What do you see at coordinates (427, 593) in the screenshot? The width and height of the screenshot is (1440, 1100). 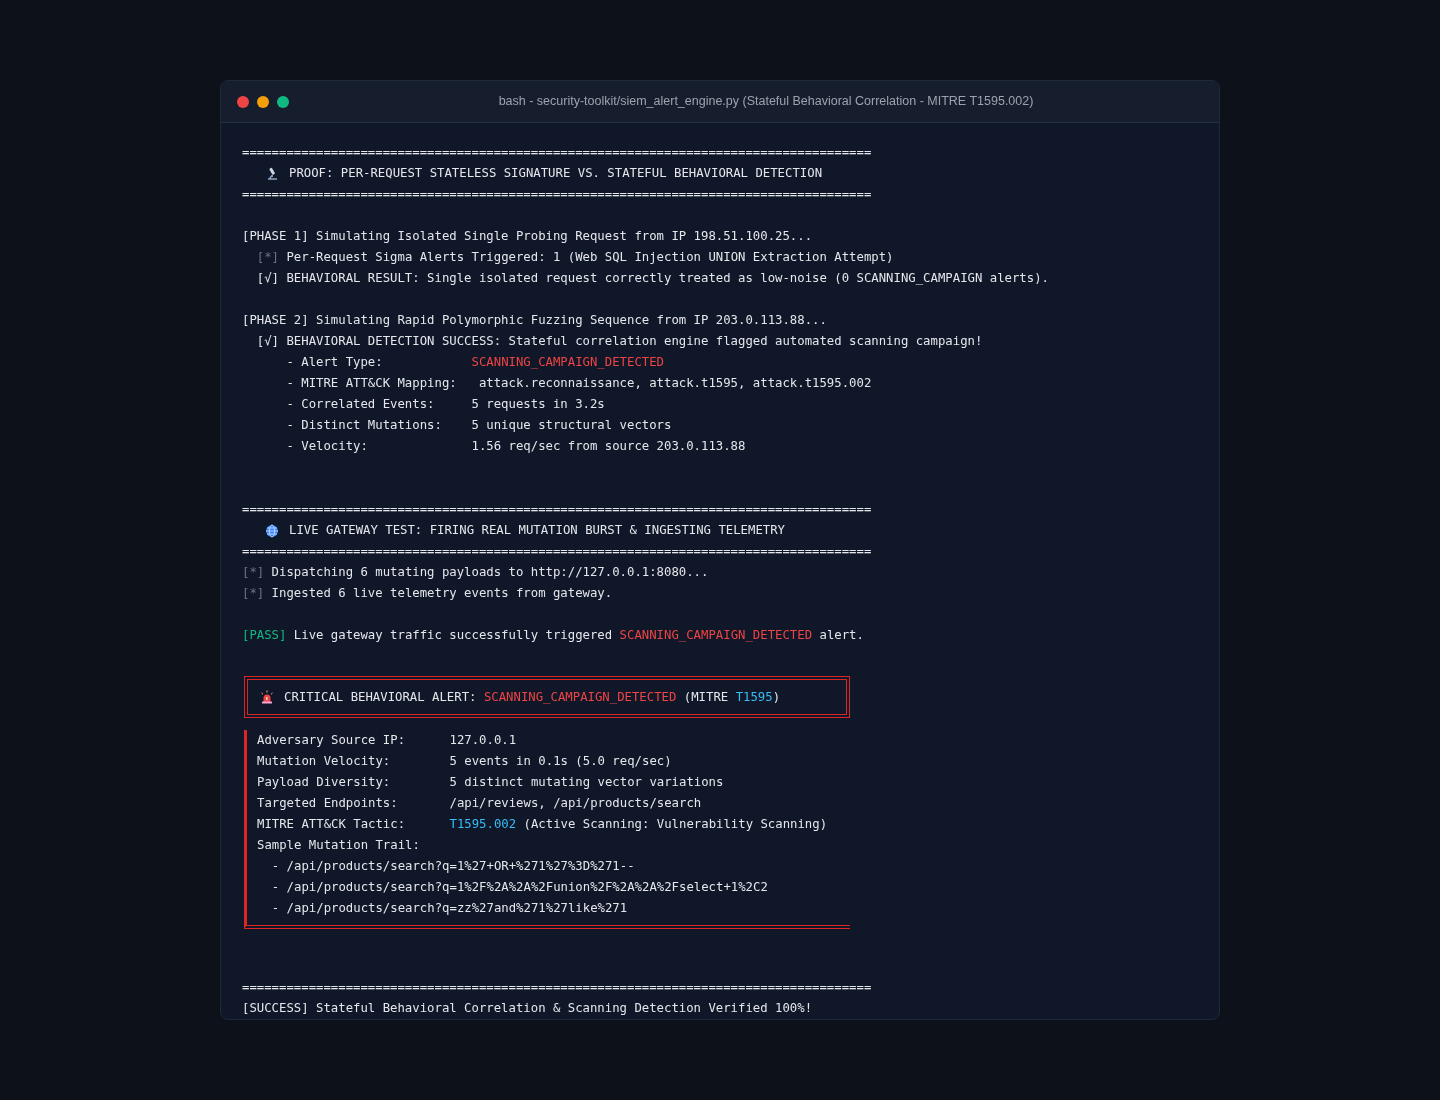 I see `terminal-line: [*] Ingested 6 live telemetry events from gateway.` at bounding box center [427, 593].